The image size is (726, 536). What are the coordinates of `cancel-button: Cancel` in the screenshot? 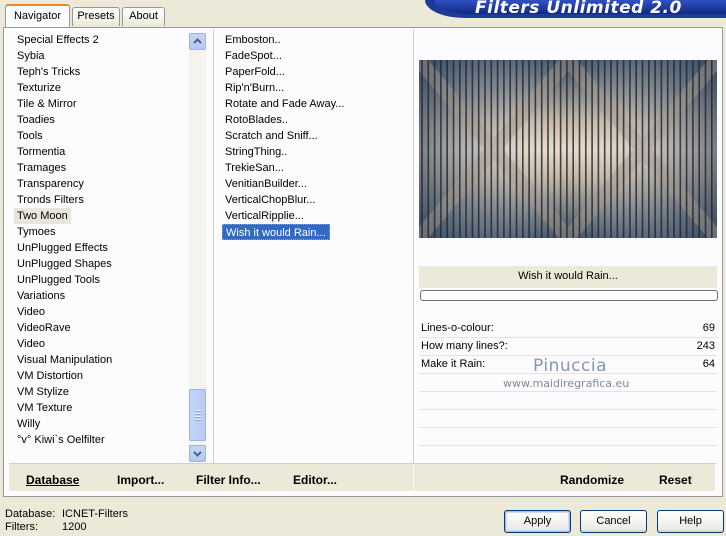 It's located at (613, 521).